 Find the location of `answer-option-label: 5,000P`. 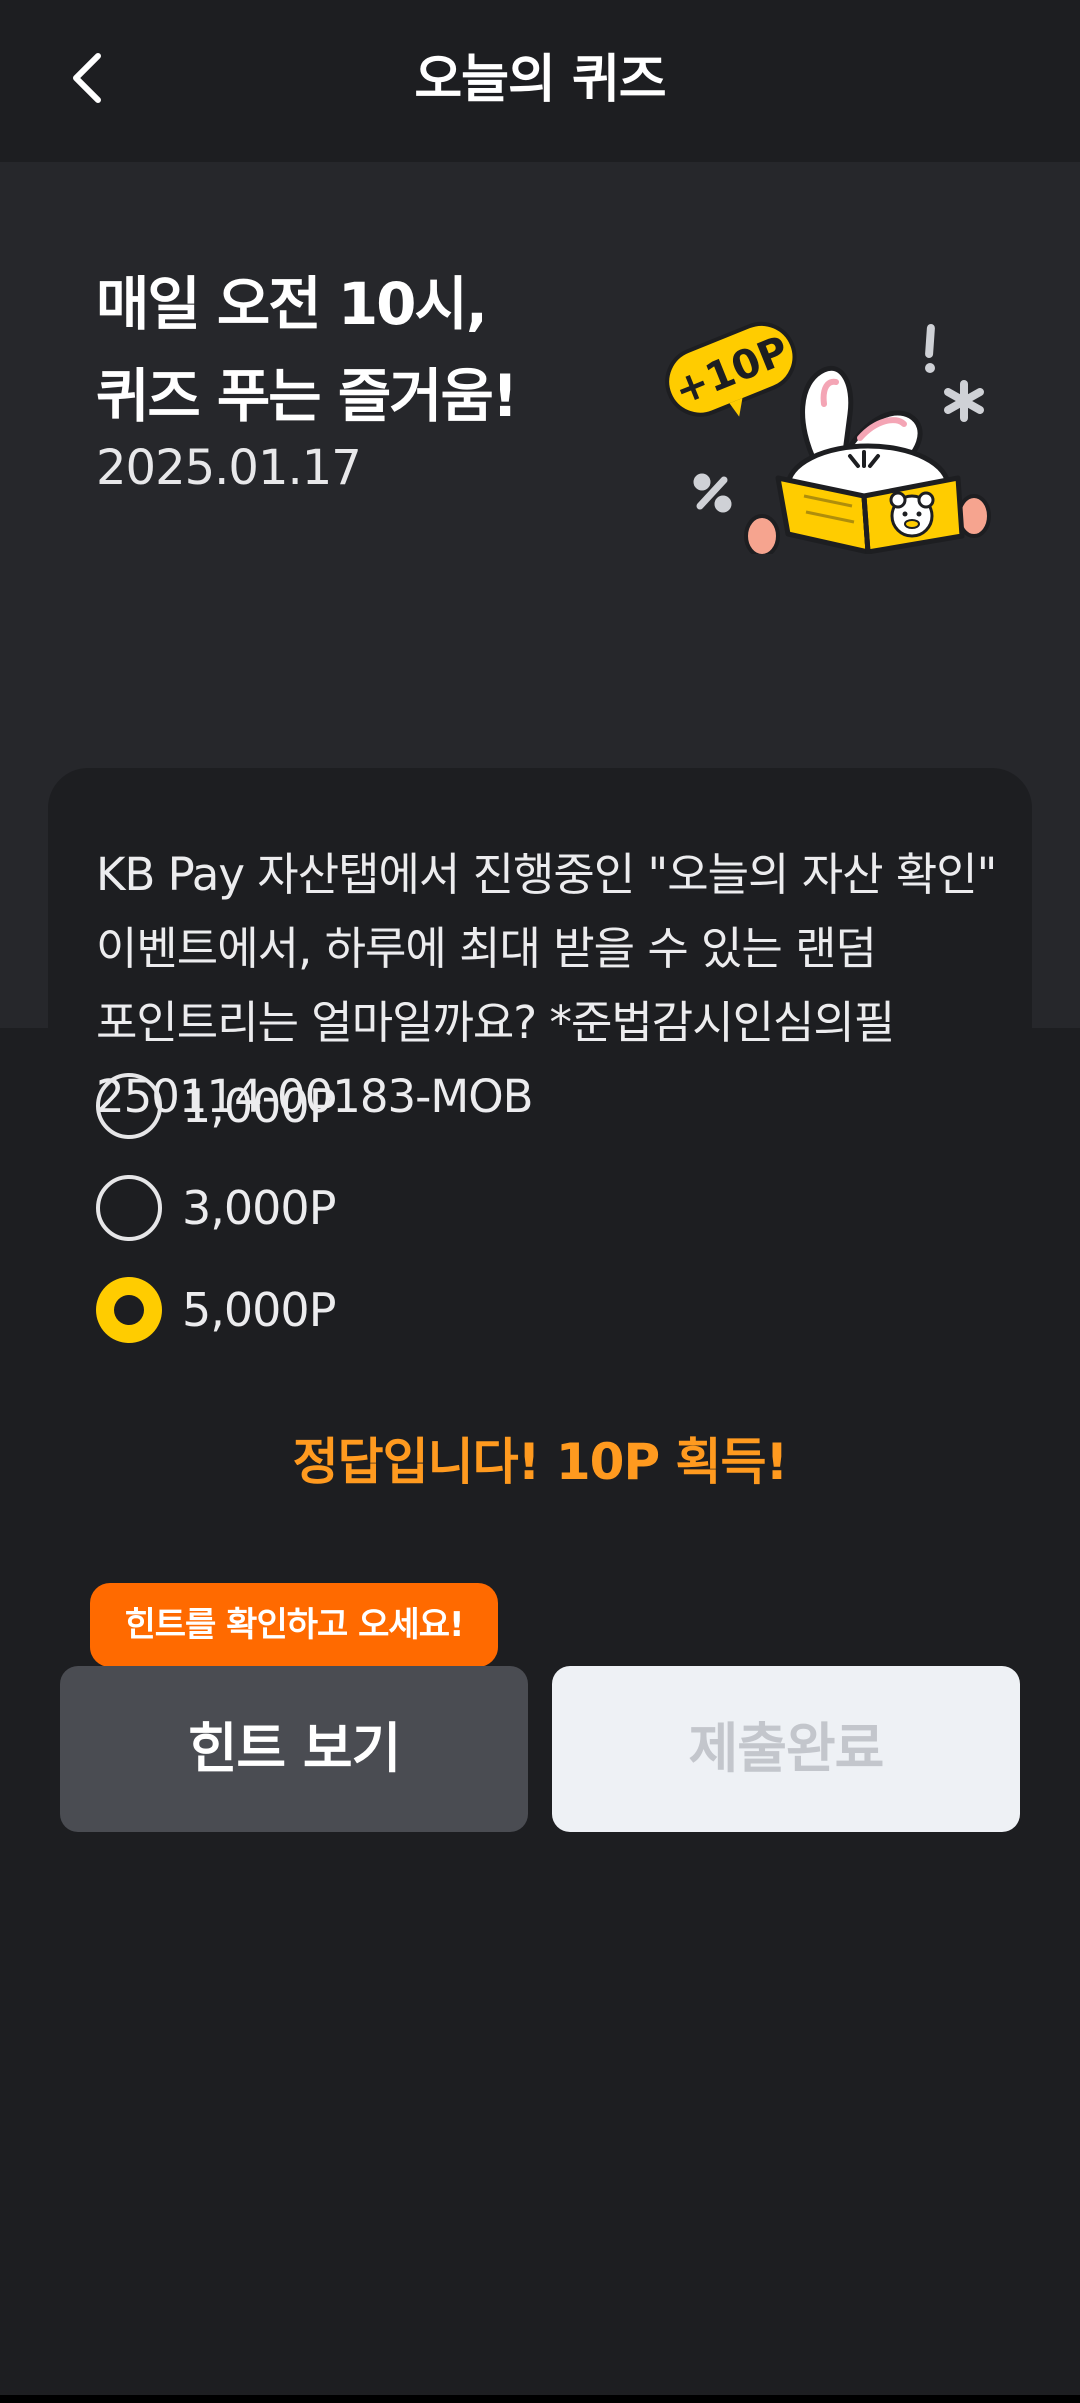

answer-option-label: 5,000P is located at coordinates (259, 1310).